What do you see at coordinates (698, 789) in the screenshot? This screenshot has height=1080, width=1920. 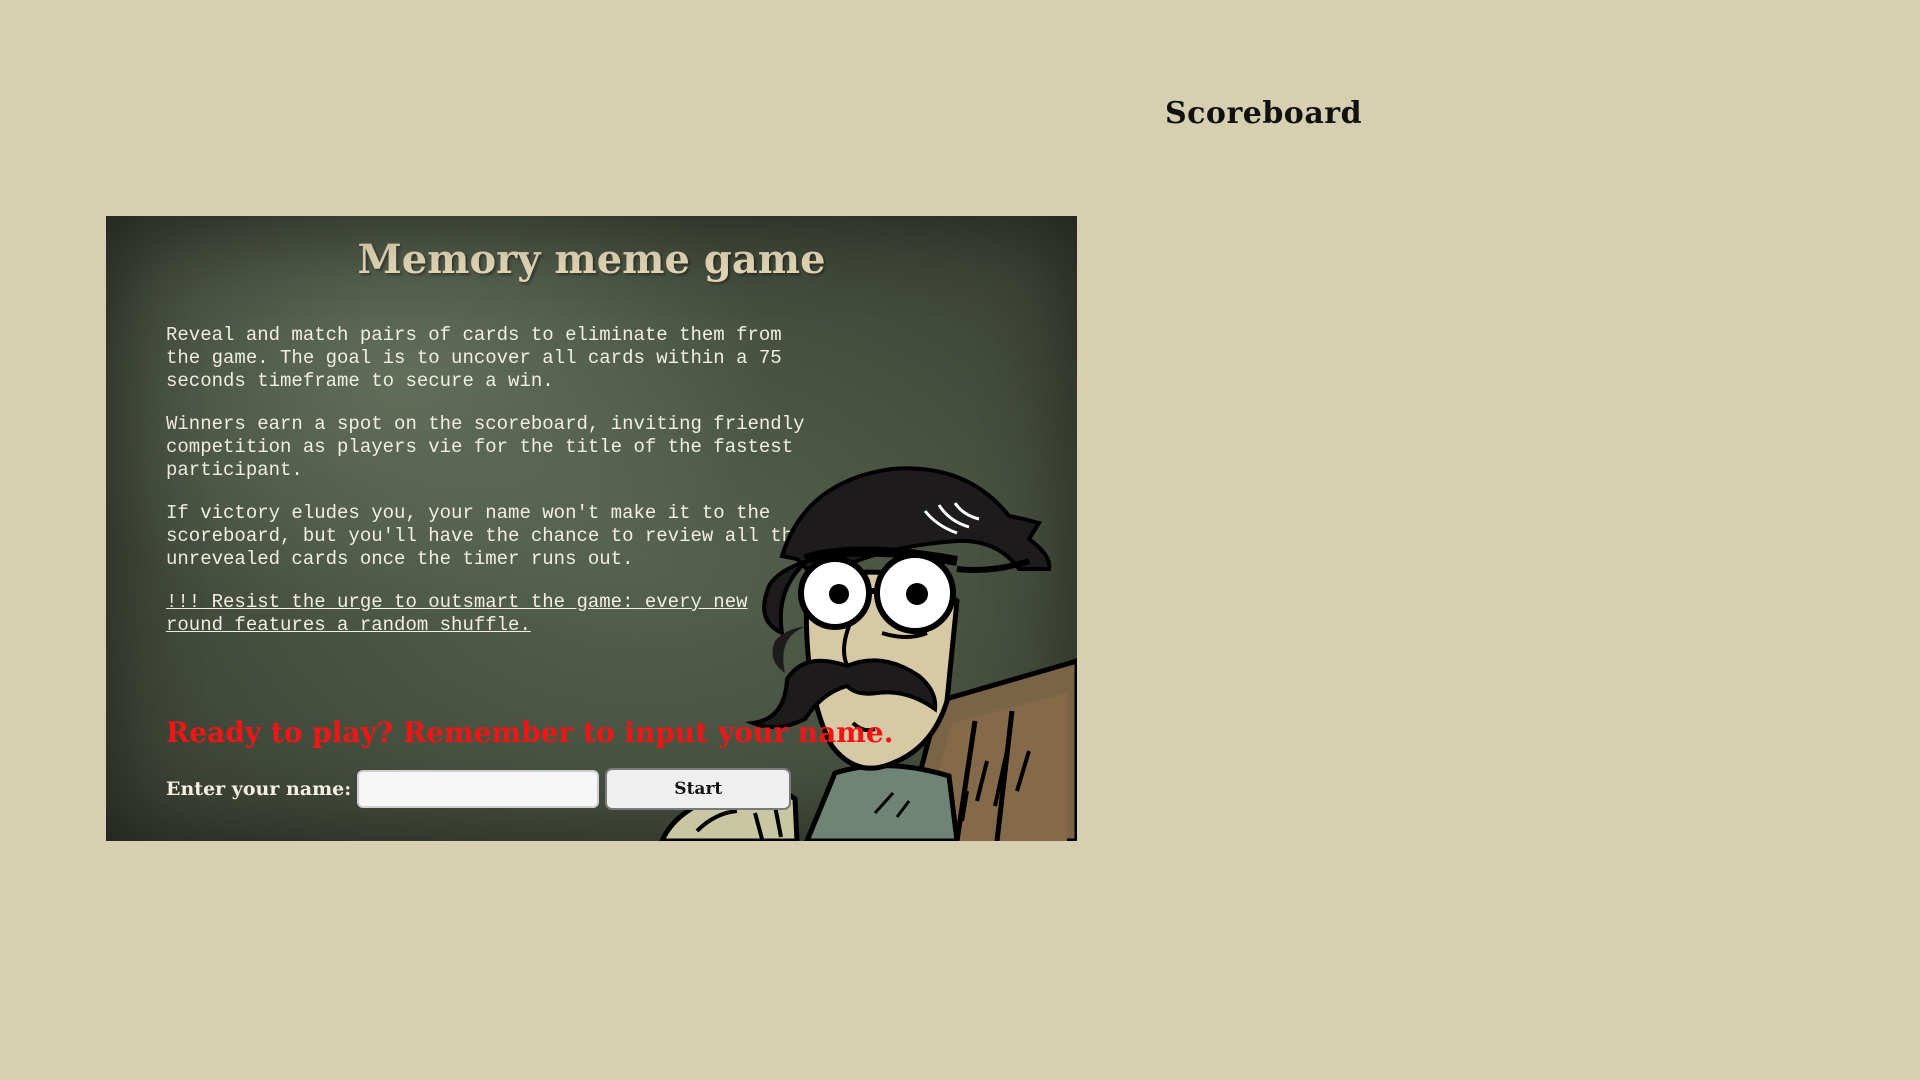 I see `start-button: Start` at bounding box center [698, 789].